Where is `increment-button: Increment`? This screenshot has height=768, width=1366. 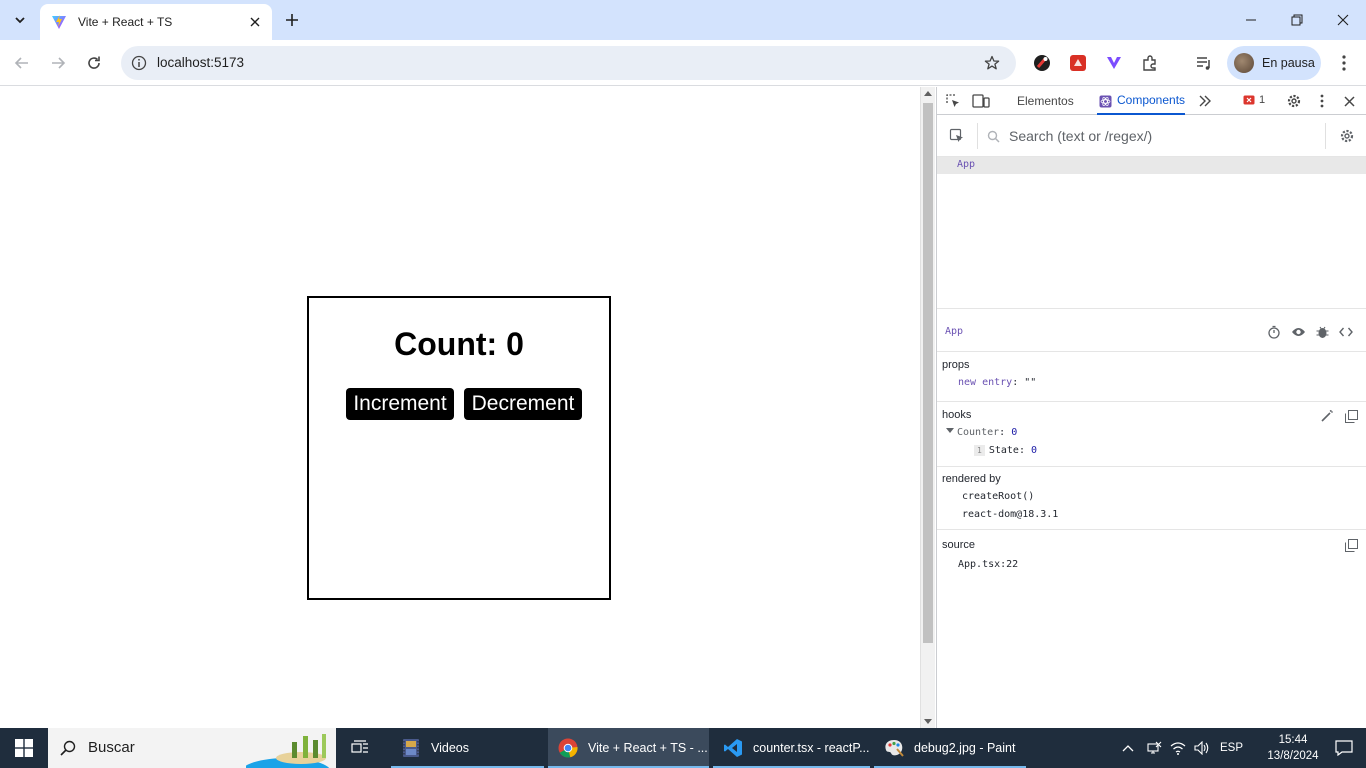
increment-button: Increment is located at coordinates (400, 404).